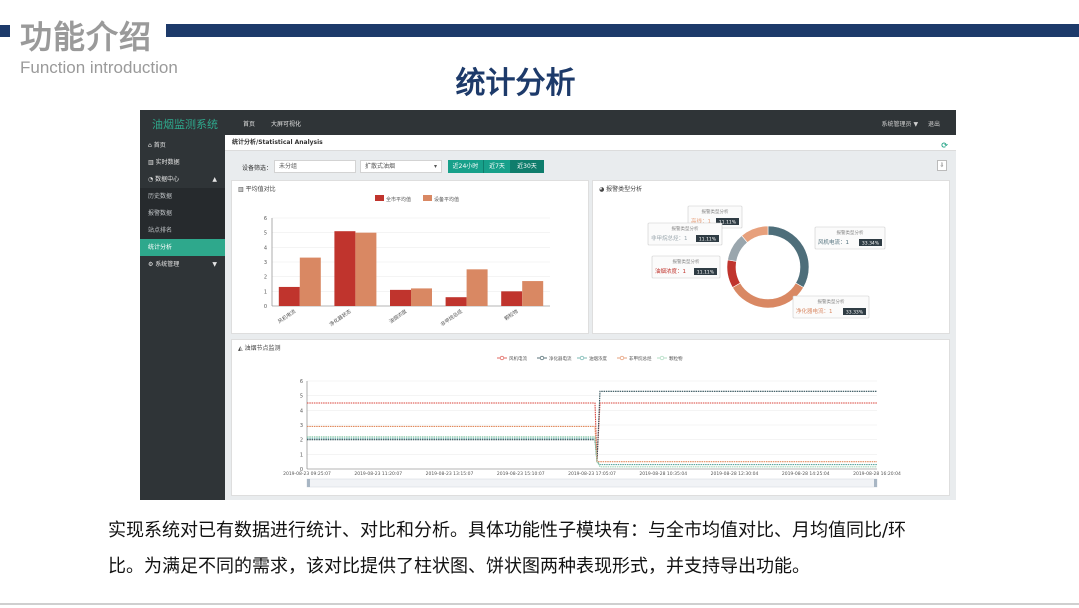 The image size is (1079, 608). Describe the element at coordinates (86, 37) in the screenshot. I see `slide-title: 功能介绍` at that location.